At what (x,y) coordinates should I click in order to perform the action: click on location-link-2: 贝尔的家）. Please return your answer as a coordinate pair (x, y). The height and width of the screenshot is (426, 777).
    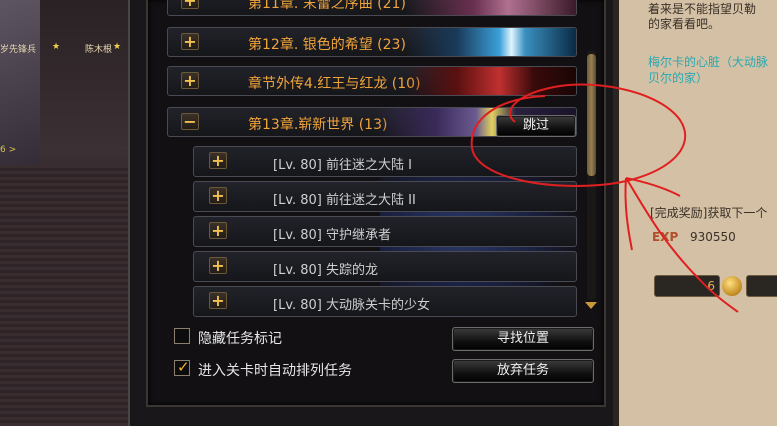
    Looking at the image, I should click on (678, 77).